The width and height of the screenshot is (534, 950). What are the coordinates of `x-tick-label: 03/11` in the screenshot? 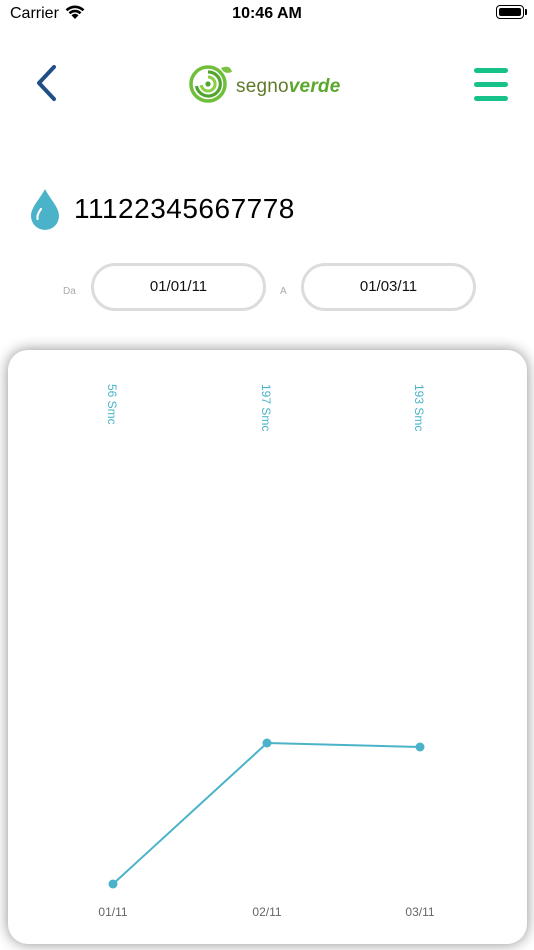 It's located at (419, 912).